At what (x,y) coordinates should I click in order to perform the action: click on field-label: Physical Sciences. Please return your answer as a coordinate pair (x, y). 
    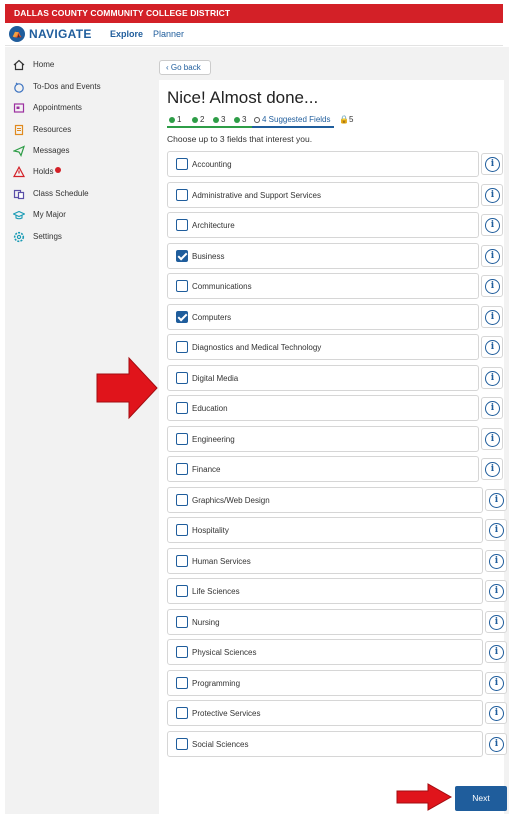
    Looking at the image, I should click on (224, 652).